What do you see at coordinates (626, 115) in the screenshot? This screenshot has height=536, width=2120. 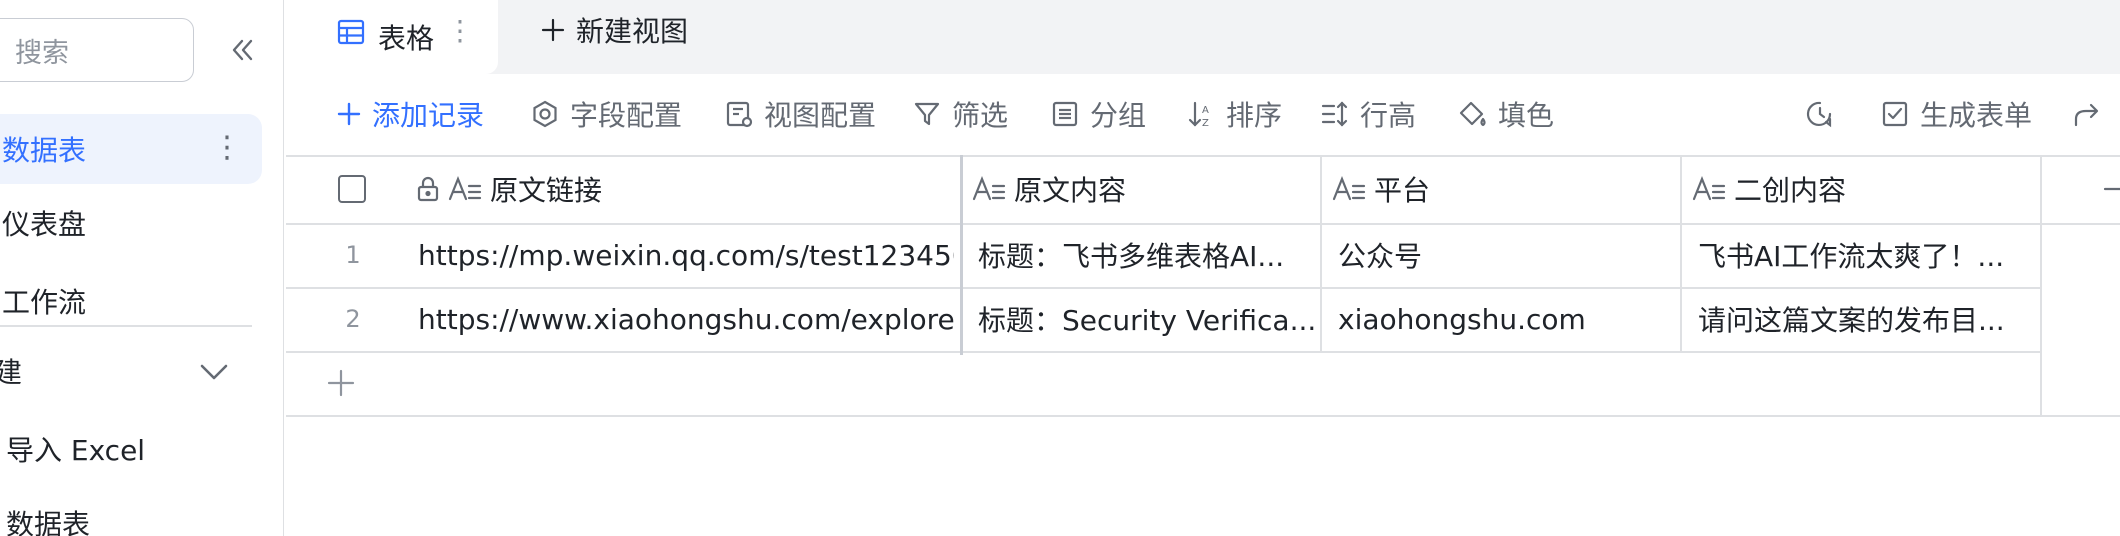 I see `field-config-label: 字段配置` at bounding box center [626, 115].